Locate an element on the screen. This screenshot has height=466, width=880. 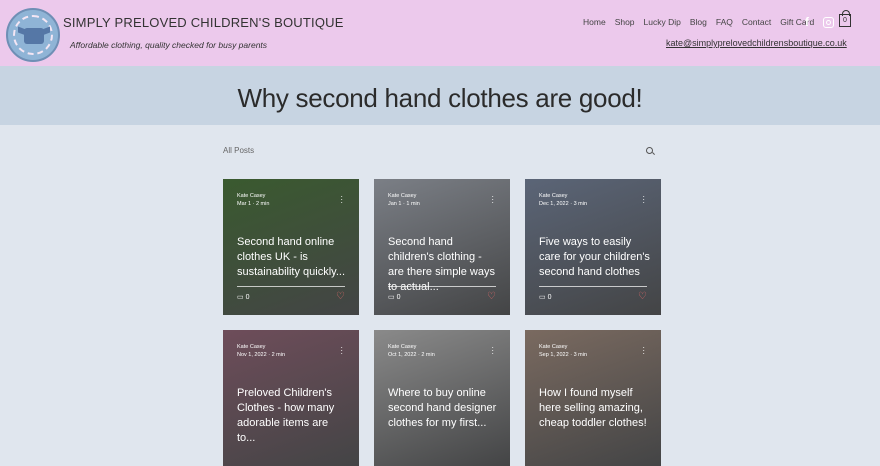
page-title: Why second hand clothes are good! is located at coordinates (440, 98).